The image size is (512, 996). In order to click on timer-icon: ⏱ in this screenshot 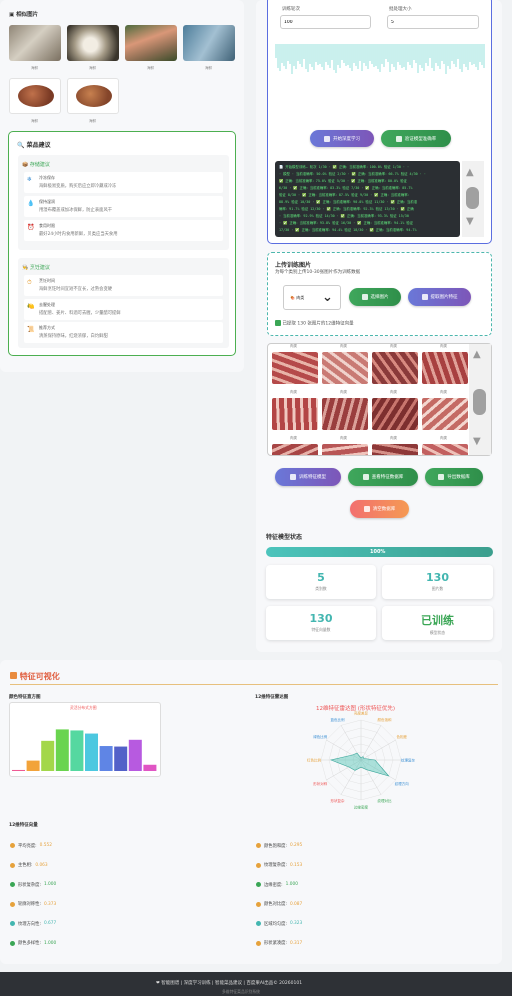, I will do `click(29, 282)`.